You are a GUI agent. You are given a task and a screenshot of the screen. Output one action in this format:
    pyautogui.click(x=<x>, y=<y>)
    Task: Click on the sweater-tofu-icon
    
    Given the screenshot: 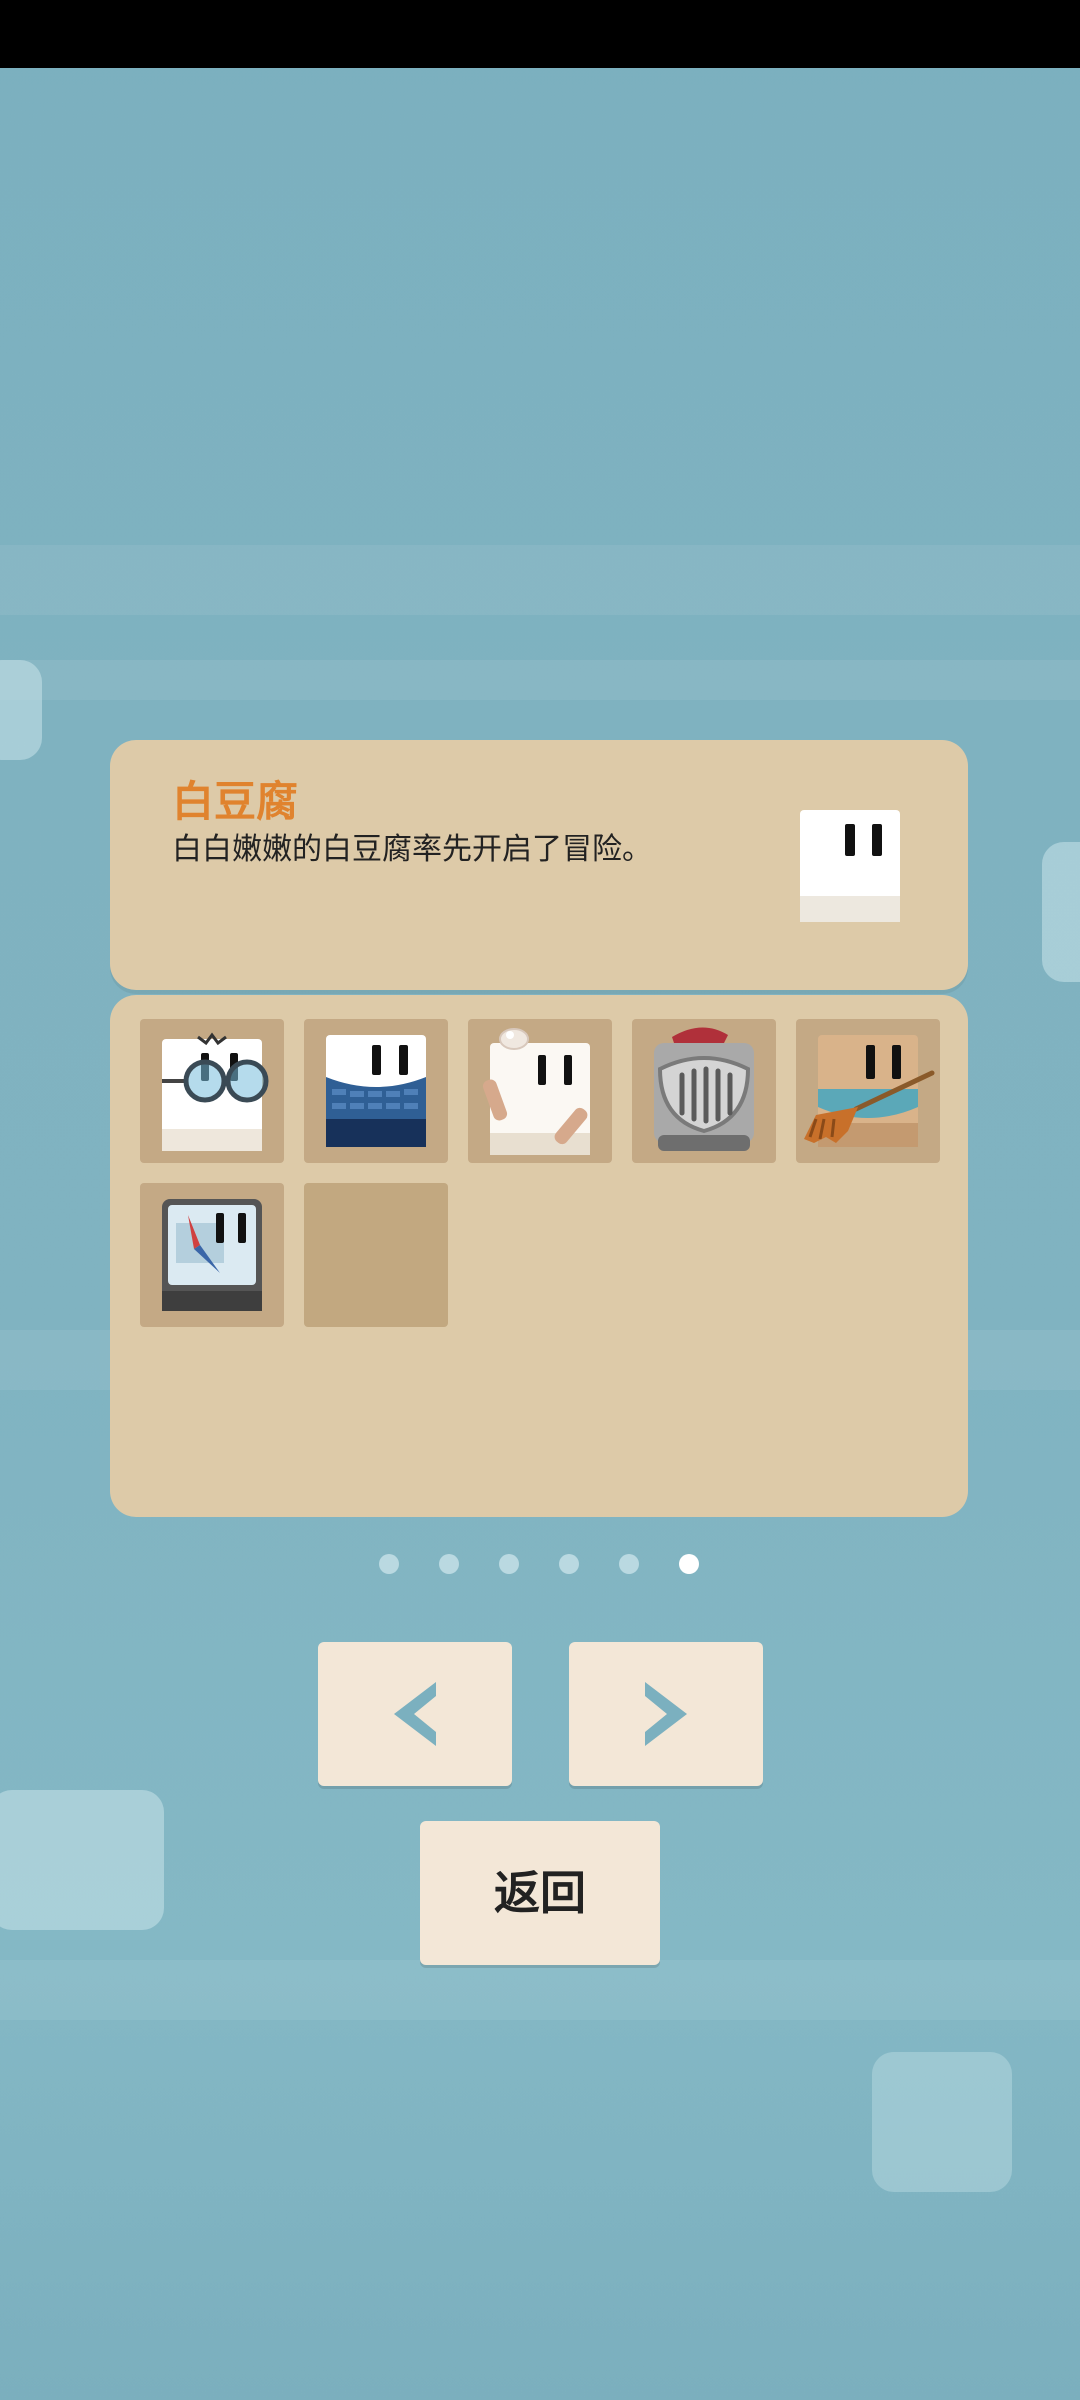 What is the action you would take?
    pyautogui.click(x=376, y=1091)
    